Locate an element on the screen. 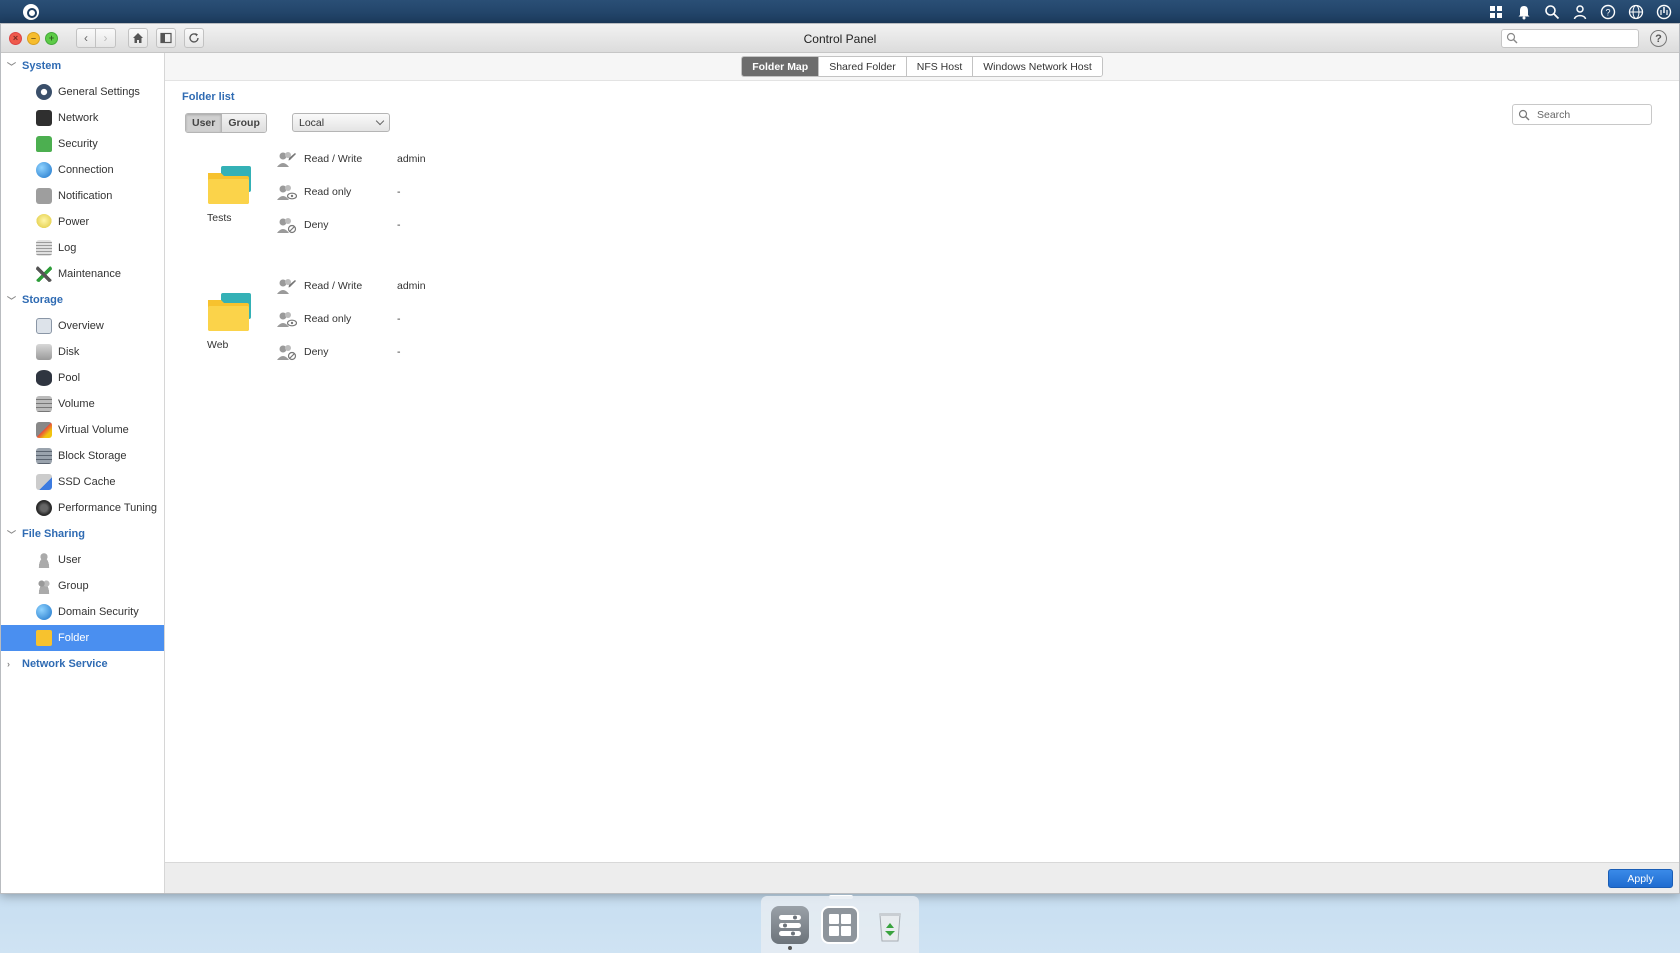 This screenshot has height=953, width=1680. sidebar-section-network-service: › Network Service is located at coordinates (82, 664).